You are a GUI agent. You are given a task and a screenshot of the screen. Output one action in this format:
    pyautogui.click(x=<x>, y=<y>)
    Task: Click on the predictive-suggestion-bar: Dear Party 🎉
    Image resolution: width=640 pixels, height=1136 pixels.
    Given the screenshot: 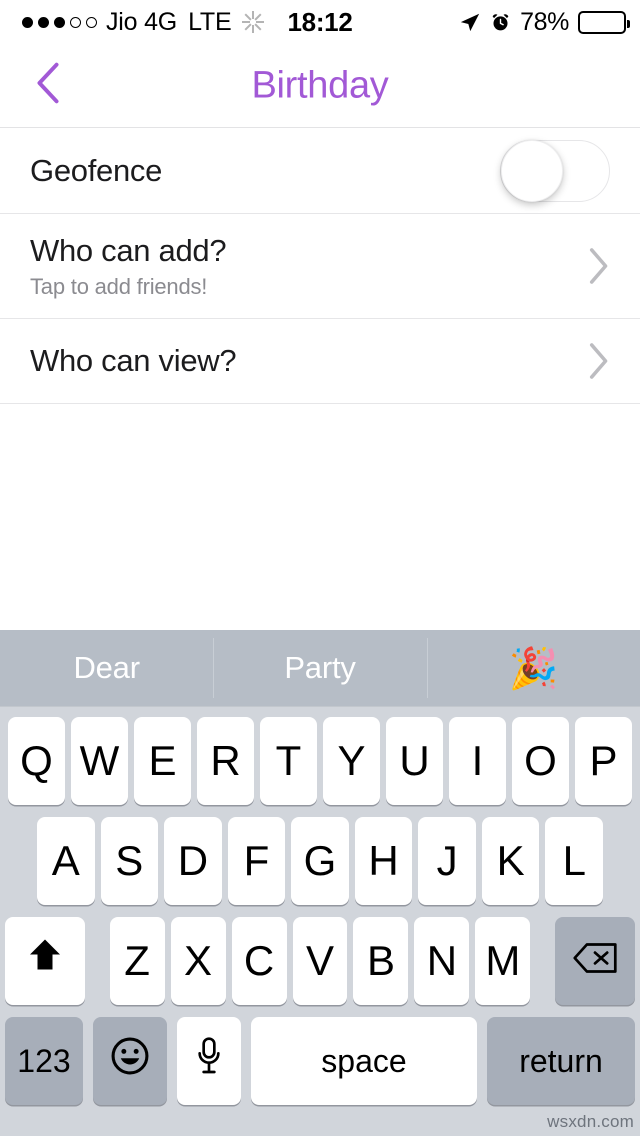 What is the action you would take?
    pyautogui.click(x=320, y=668)
    